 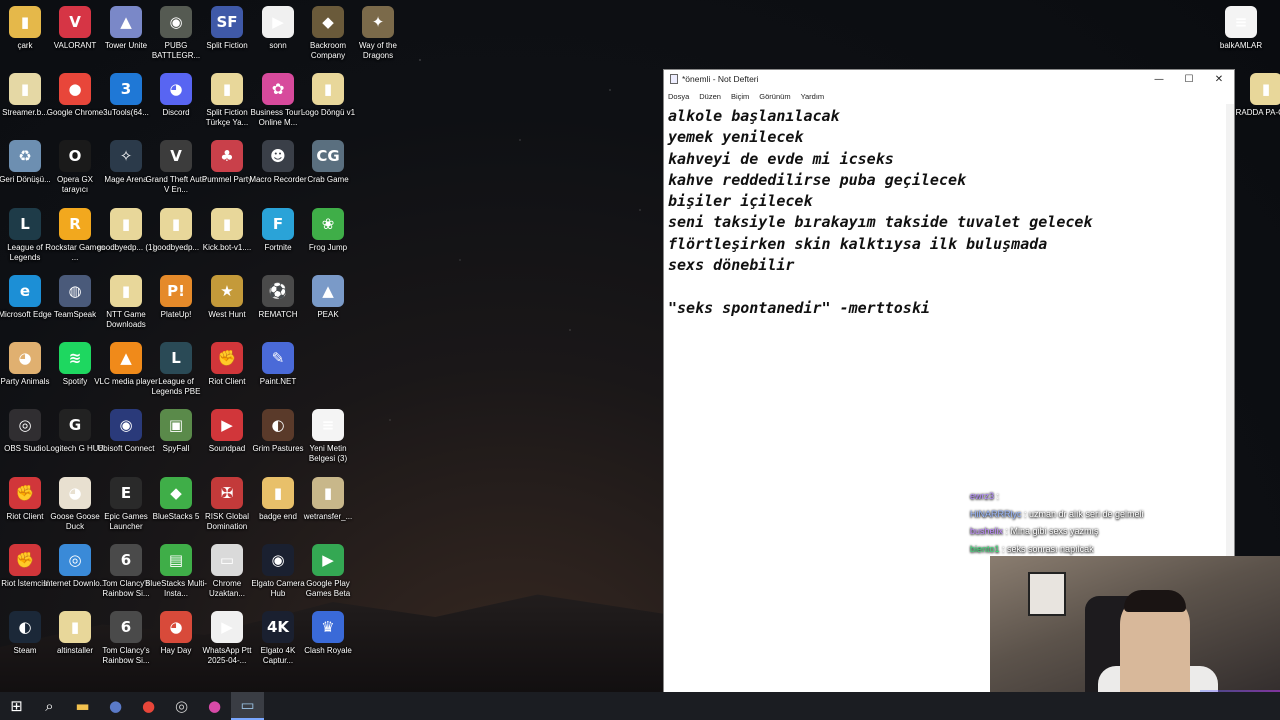 What do you see at coordinates (996, 513) in the screenshot?
I see `chat-username: HiNARRRlyc` at bounding box center [996, 513].